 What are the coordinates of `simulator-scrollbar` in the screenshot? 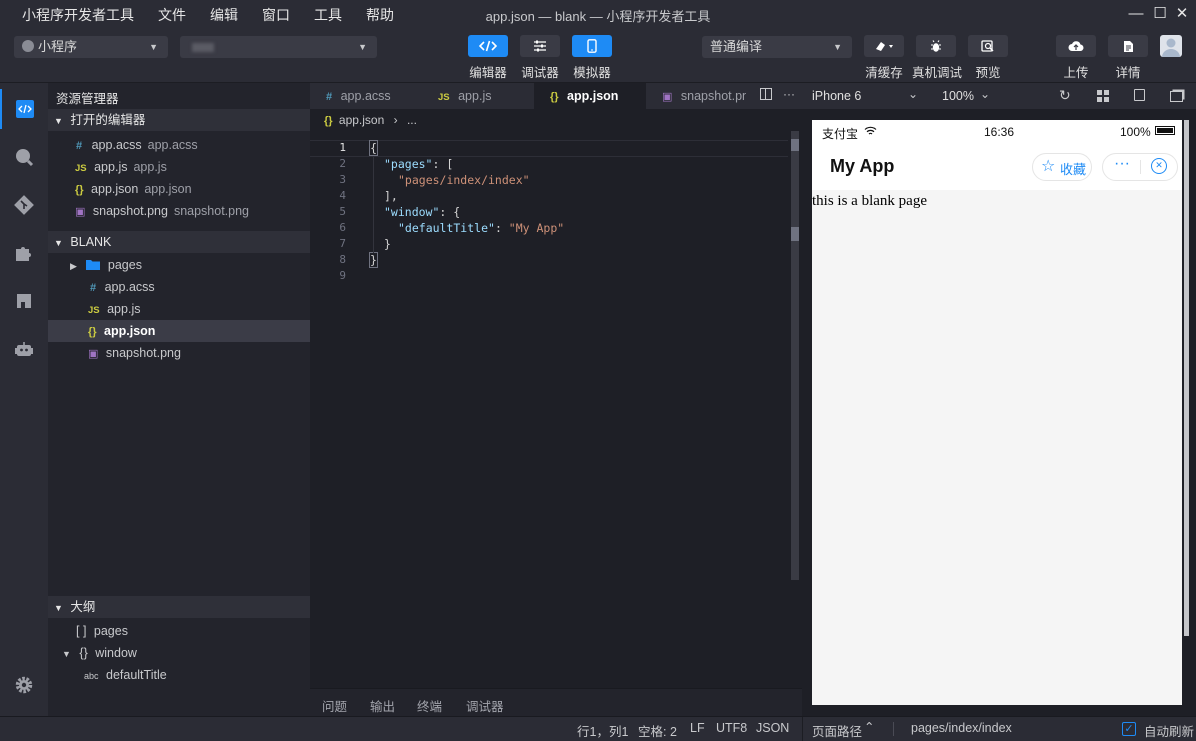 It's located at (1186, 378).